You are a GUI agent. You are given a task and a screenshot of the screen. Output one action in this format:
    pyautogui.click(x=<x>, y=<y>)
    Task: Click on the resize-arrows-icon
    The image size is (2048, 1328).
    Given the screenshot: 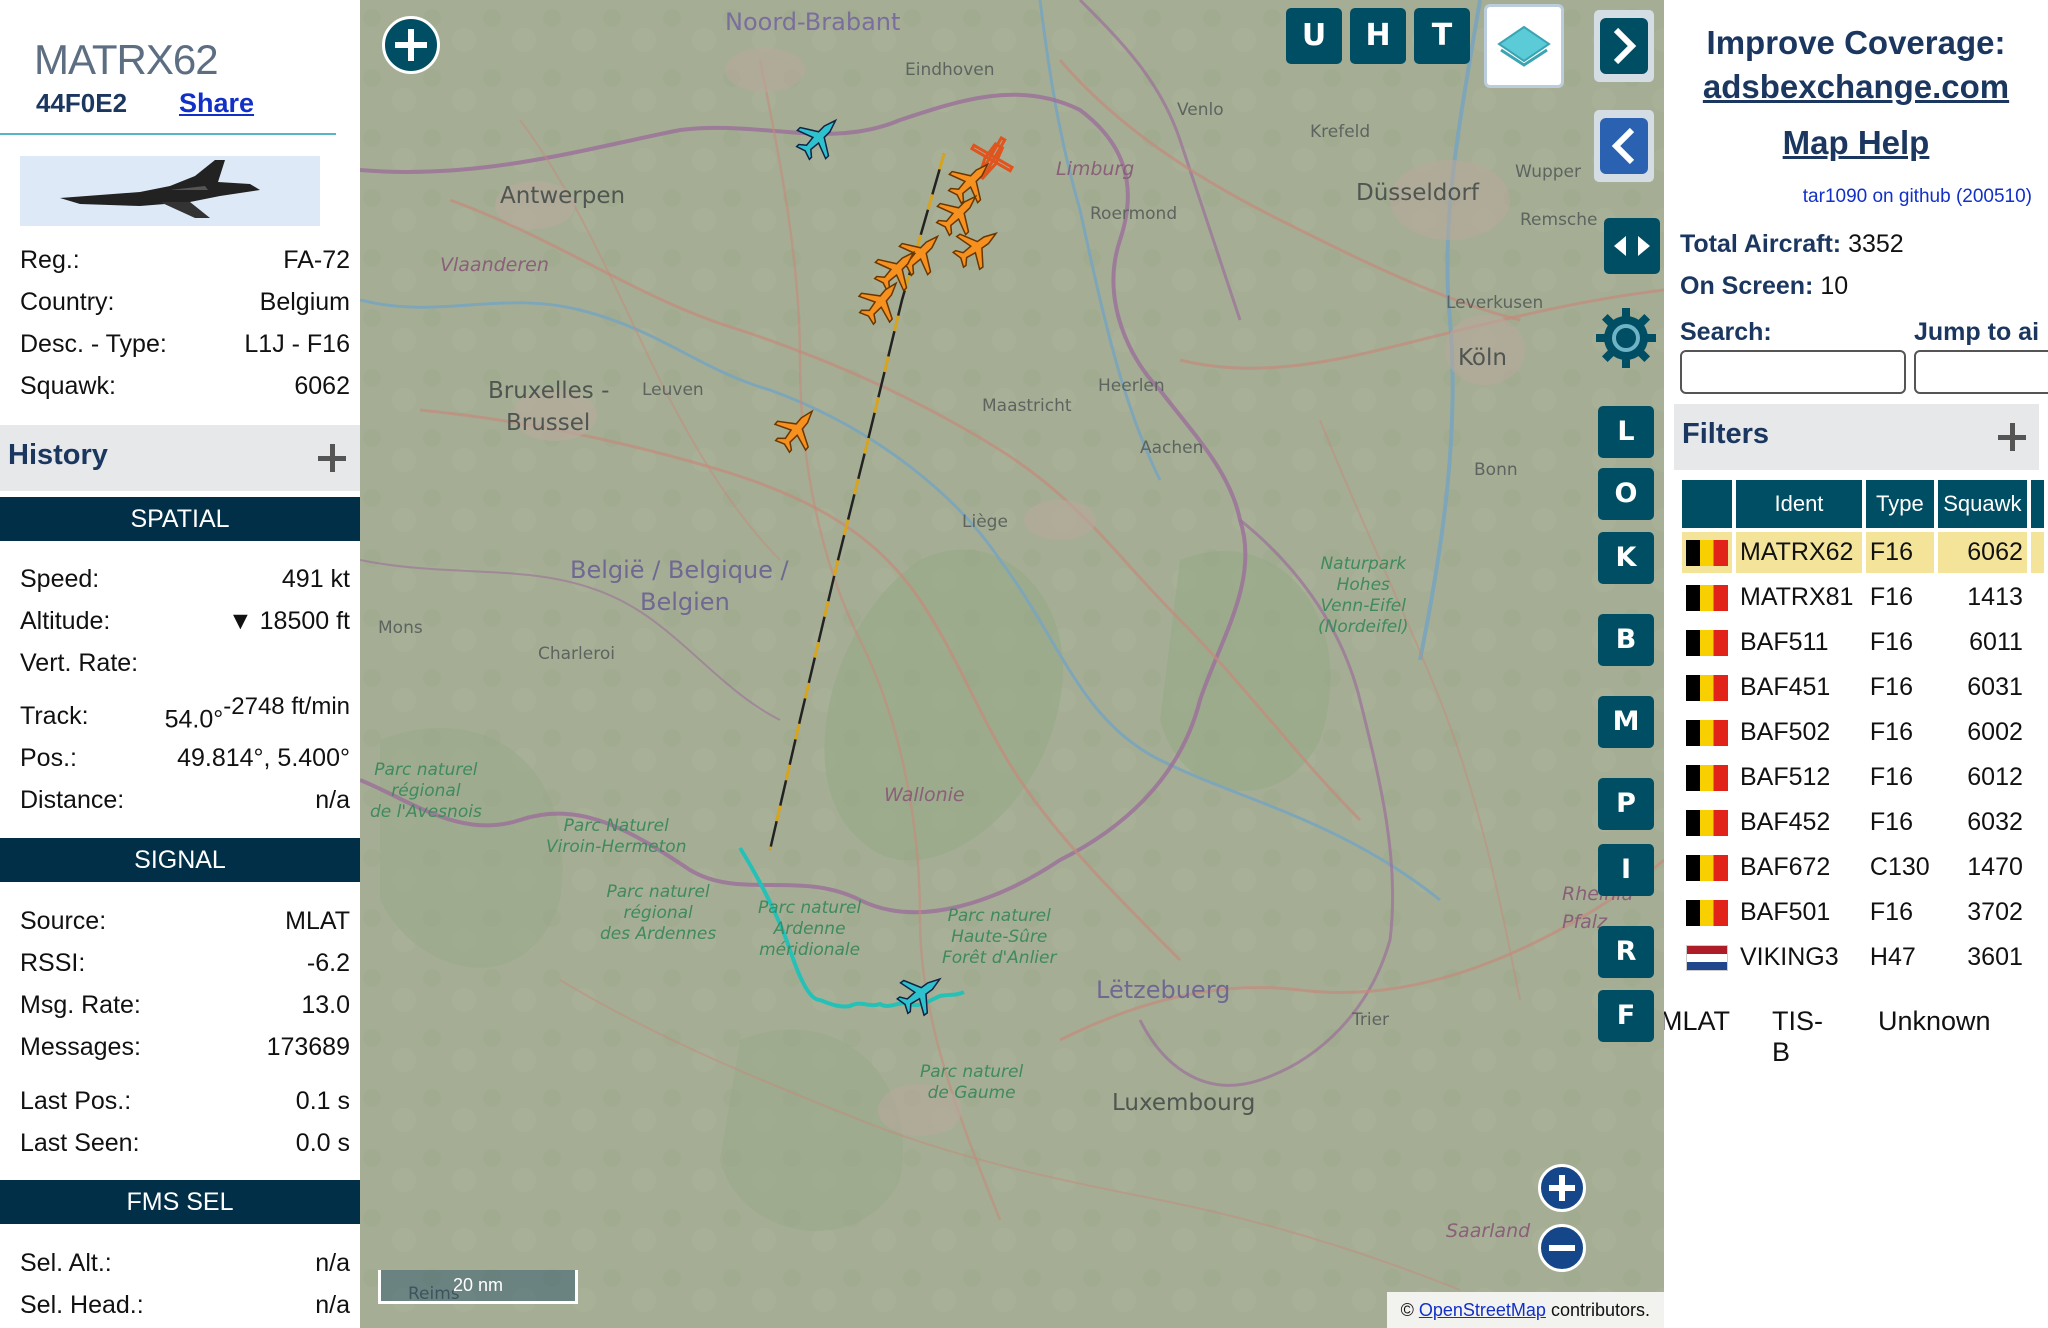 What is the action you would take?
    pyautogui.click(x=1632, y=246)
    